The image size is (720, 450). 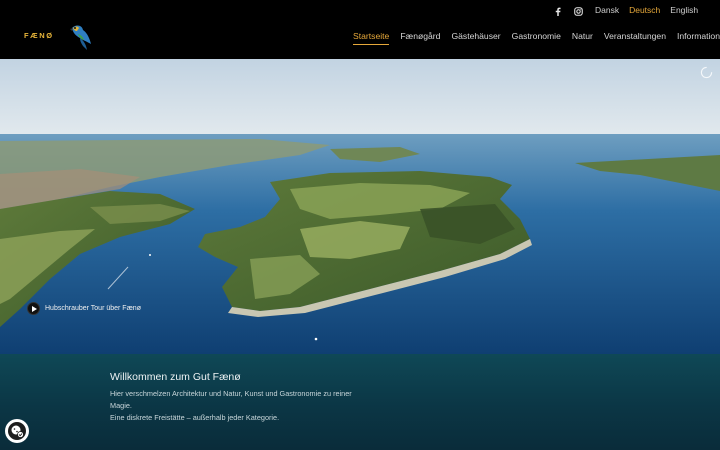 I want to click on logo-wordmark: FÆNØ, so click(x=39, y=35).